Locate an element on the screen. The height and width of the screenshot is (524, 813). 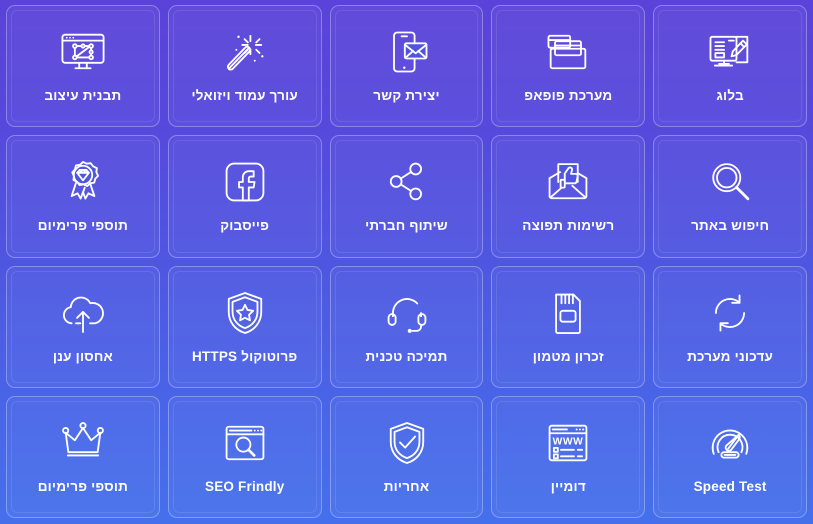
feature-card-item-8: שיתוף חברתי is located at coordinates (406, 196).